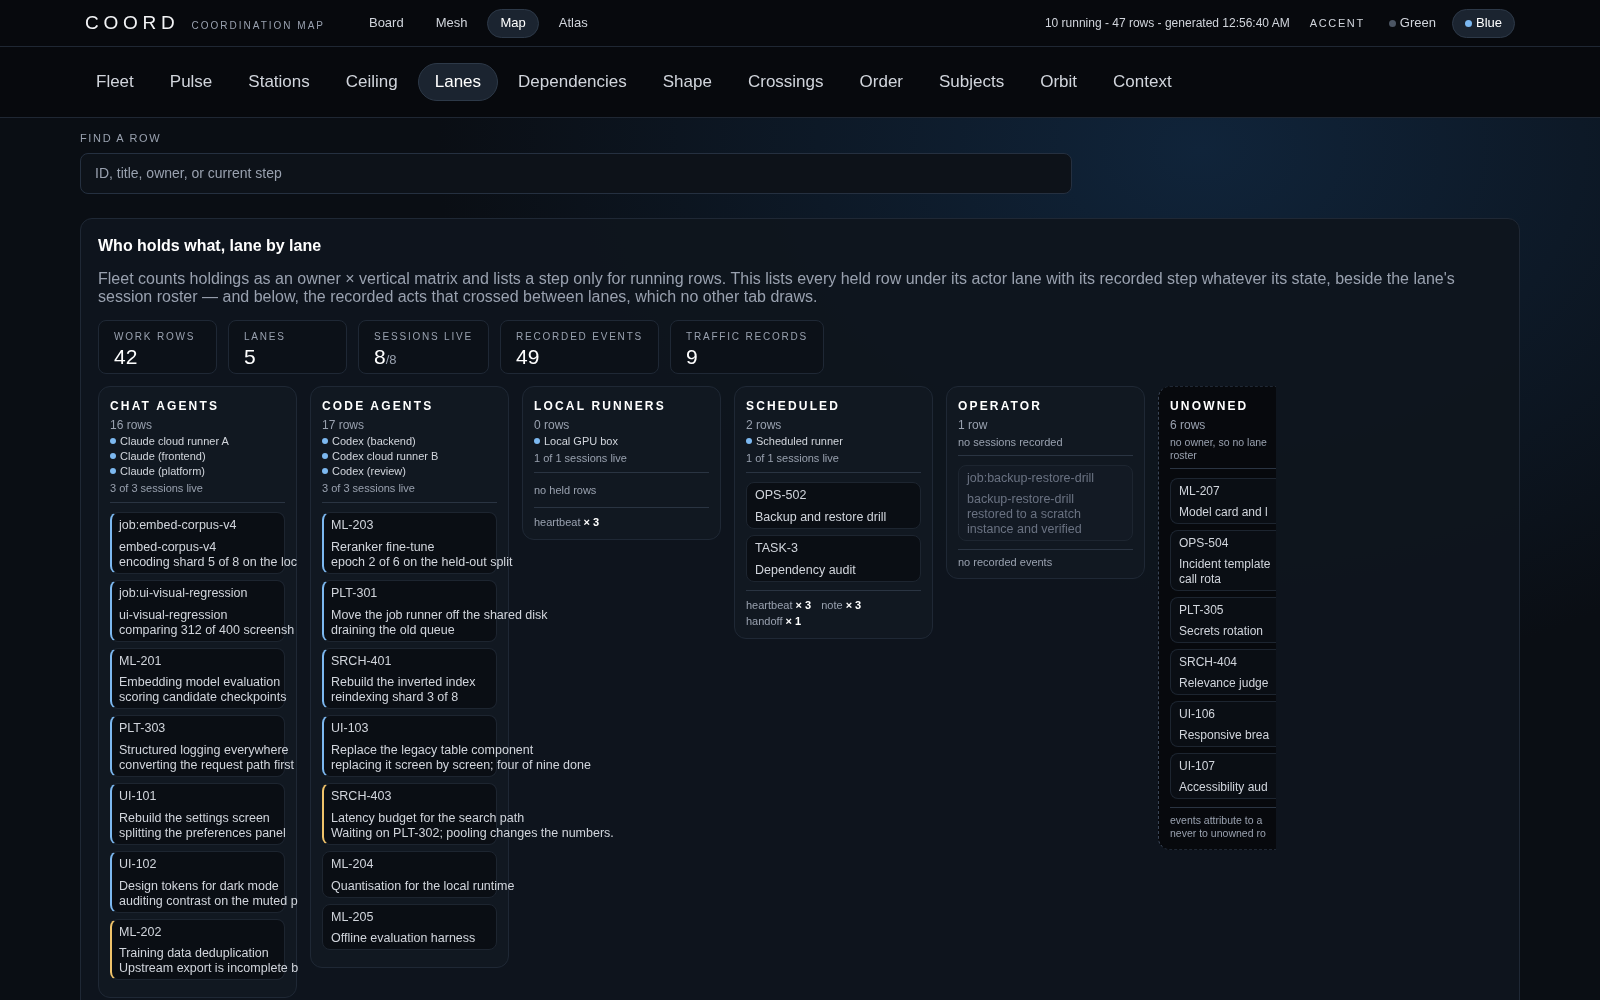  Describe the element at coordinates (178, 525) in the screenshot. I see `row-id: job:embed-corpus-v4` at that location.